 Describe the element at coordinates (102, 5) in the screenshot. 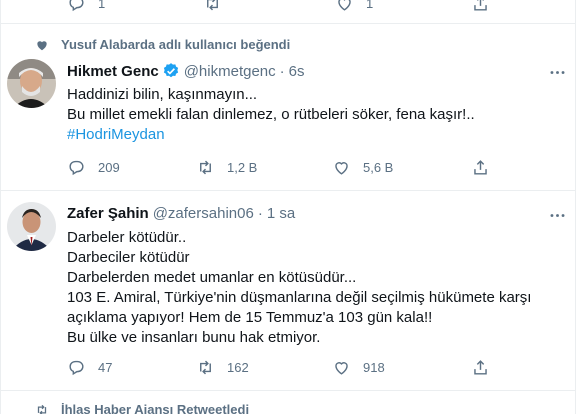

I see `reply-count: 1` at that location.